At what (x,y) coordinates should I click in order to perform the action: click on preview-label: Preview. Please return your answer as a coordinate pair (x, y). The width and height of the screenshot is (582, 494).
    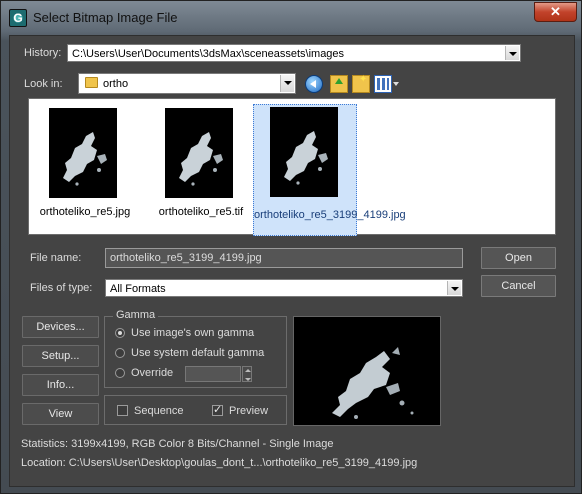
    Looking at the image, I should click on (248, 411).